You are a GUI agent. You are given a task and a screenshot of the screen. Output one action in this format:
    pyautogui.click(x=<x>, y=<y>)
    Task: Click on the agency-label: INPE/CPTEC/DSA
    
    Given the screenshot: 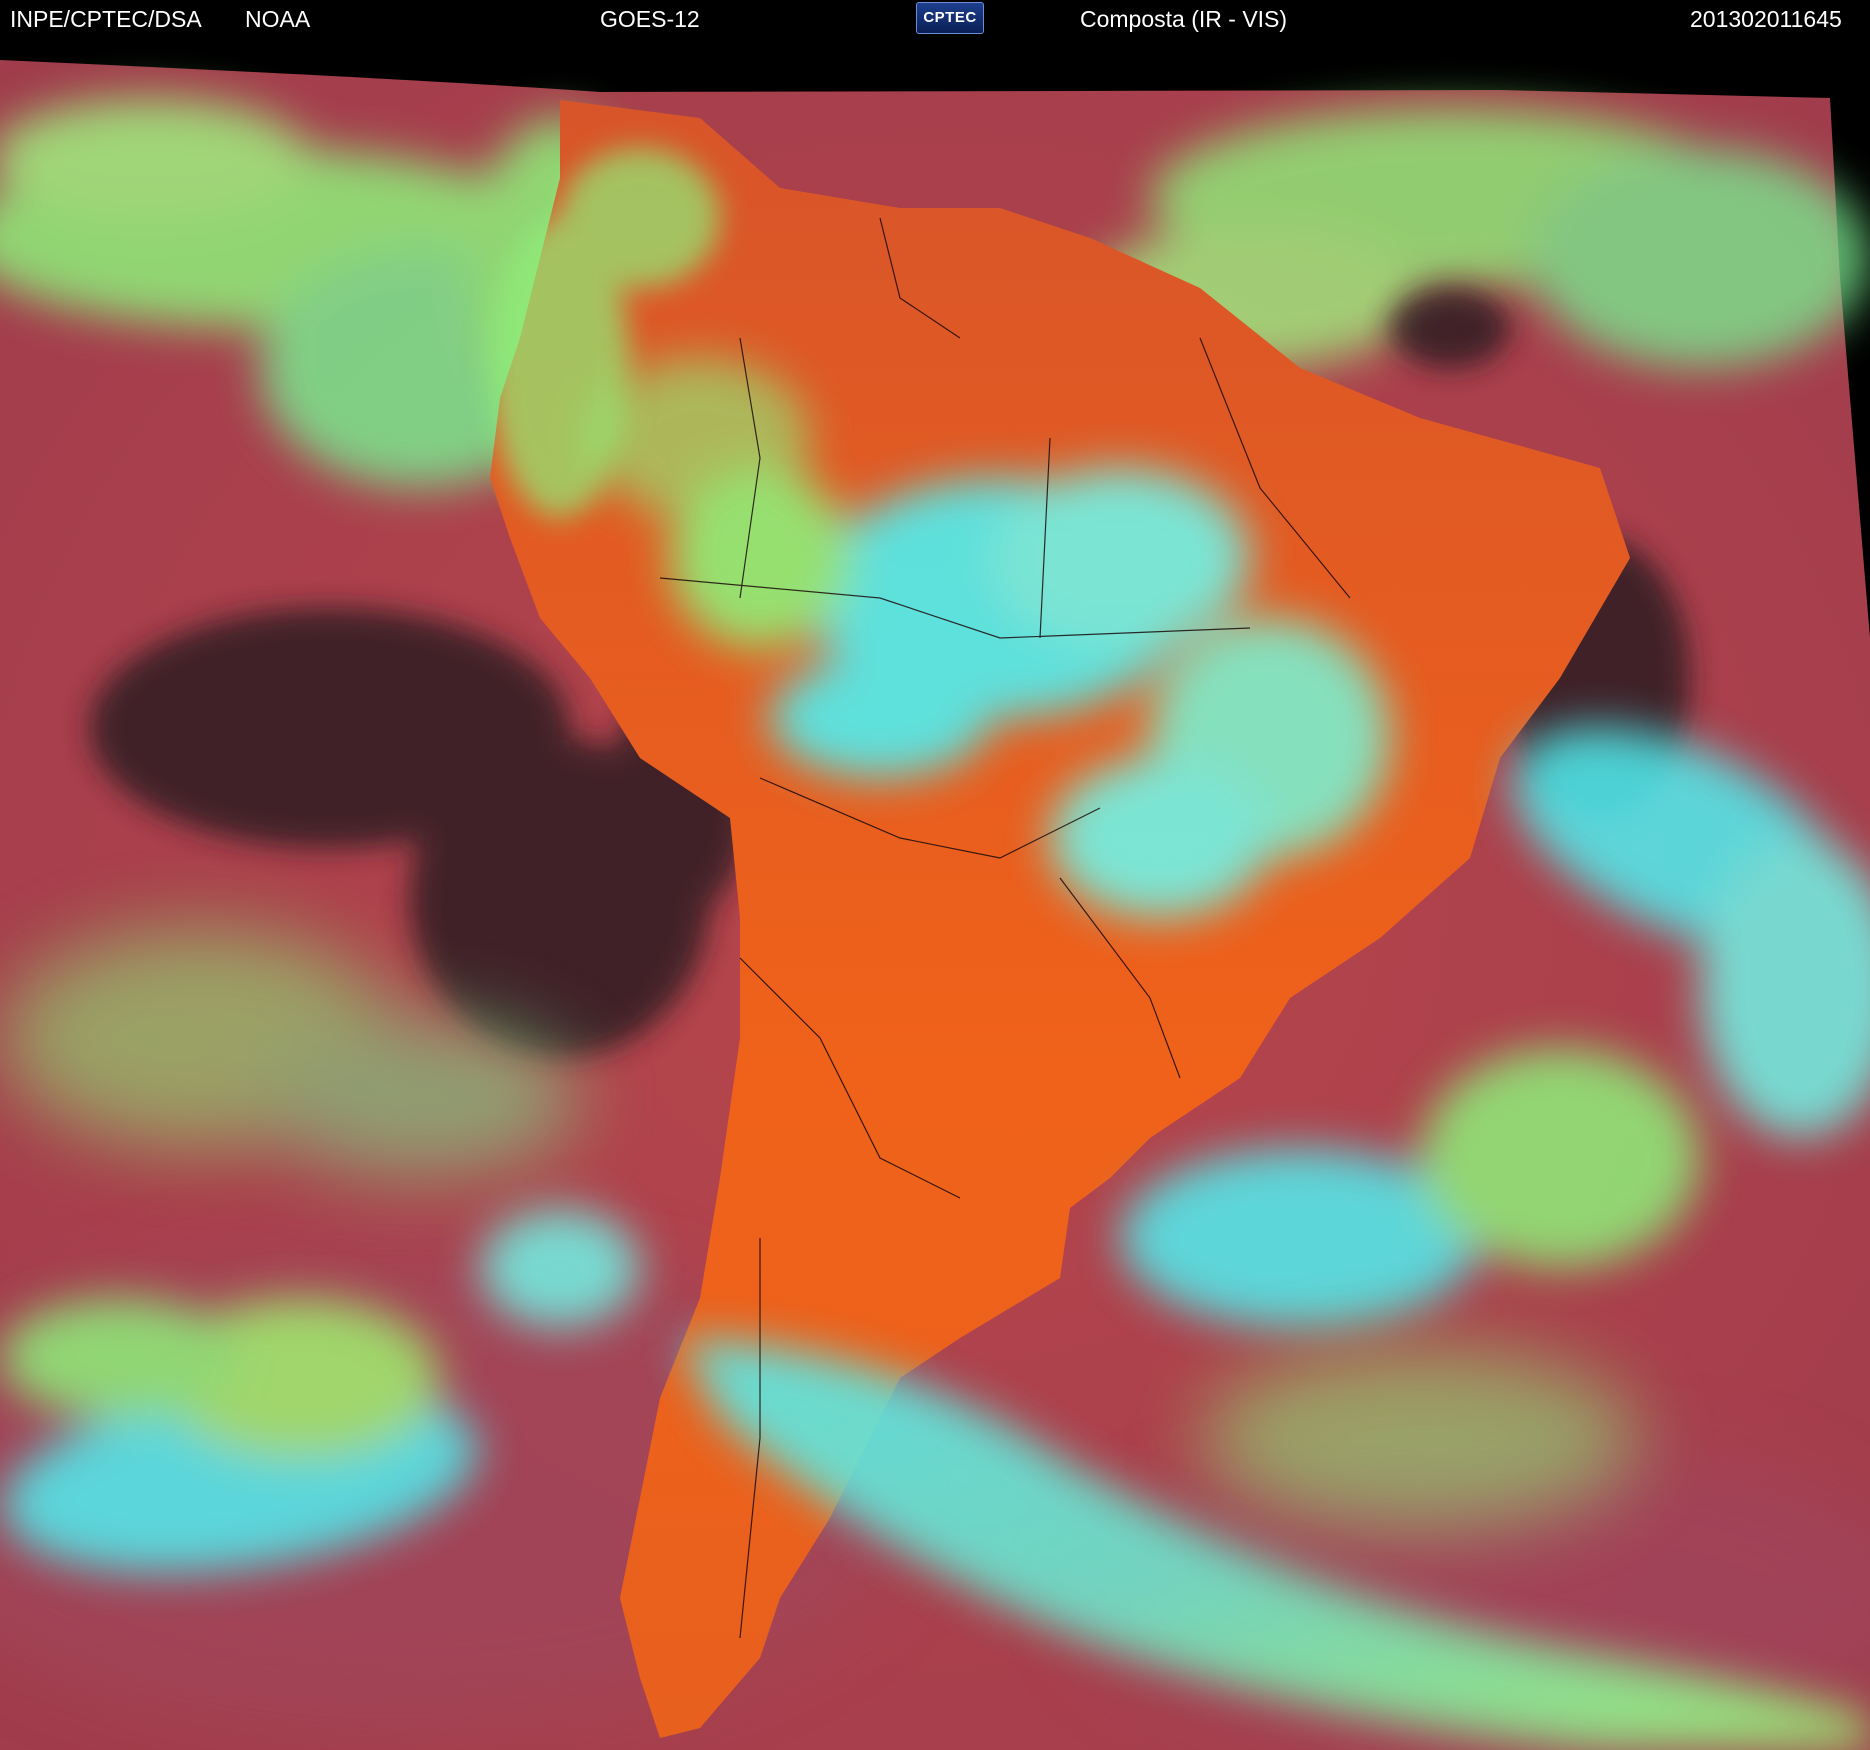 What is the action you would take?
    pyautogui.click(x=106, y=19)
    